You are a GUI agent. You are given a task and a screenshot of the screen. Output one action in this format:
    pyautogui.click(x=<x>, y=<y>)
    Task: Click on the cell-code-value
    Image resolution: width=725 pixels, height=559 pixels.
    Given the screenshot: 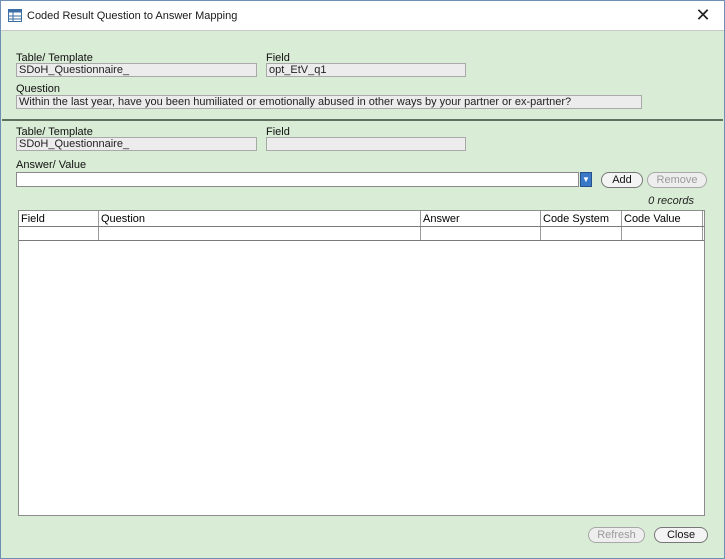 What is the action you would take?
    pyautogui.click(x=662, y=233)
    